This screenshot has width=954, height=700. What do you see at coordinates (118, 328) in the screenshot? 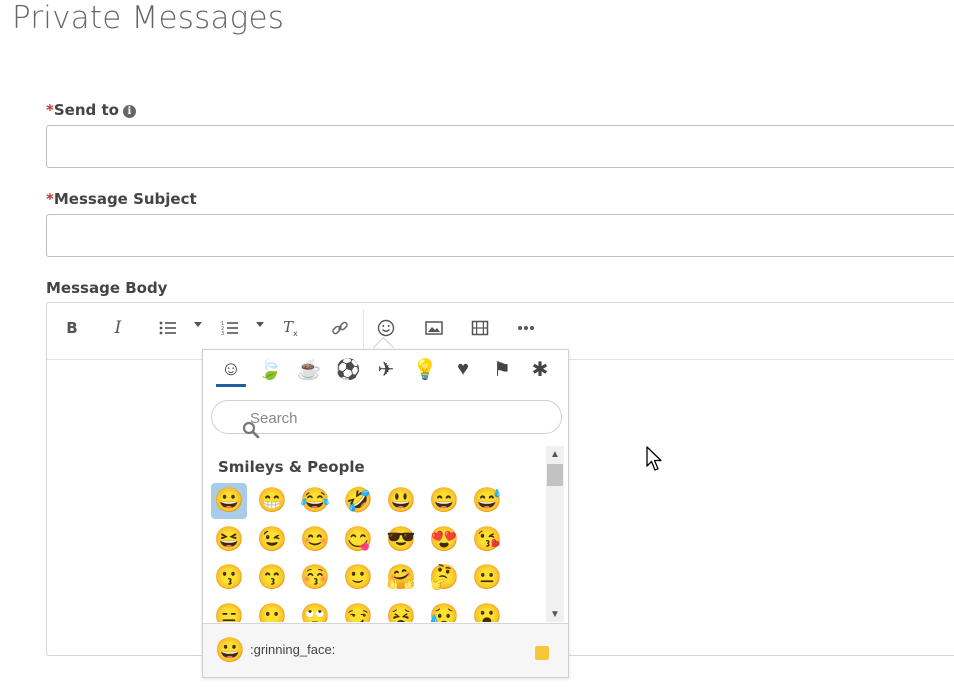
I see `italic-button: I` at bounding box center [118, 328].